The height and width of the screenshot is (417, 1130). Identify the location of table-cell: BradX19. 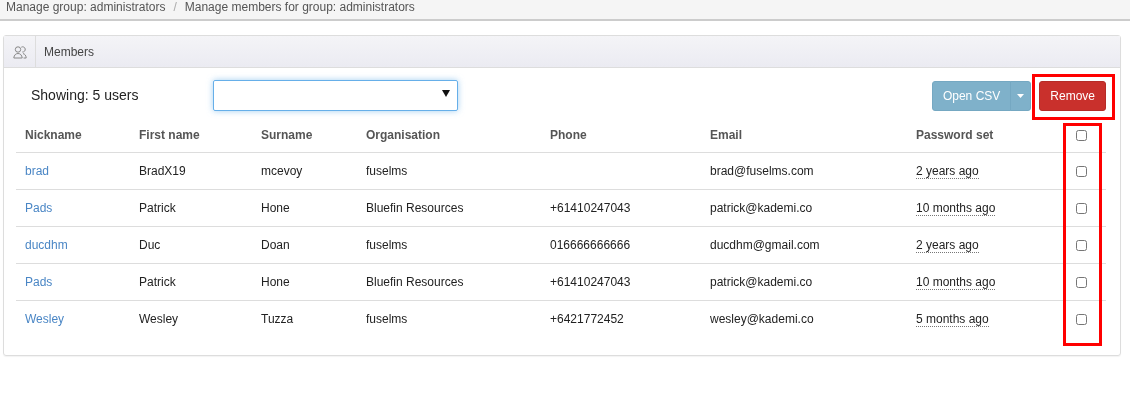
(191, 171).